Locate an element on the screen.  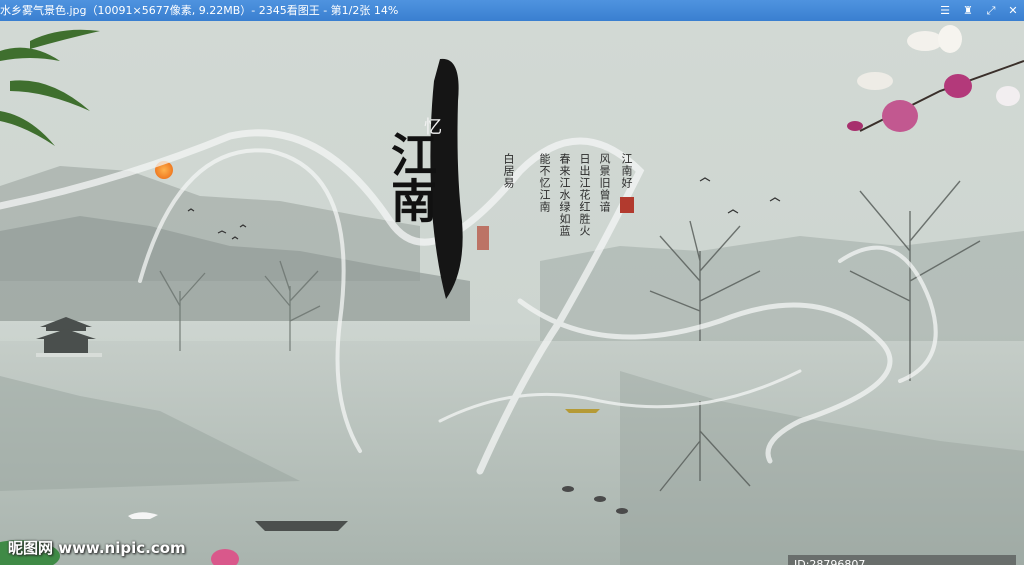
poem-column: 江南好 is located at coordinates (626, 171).